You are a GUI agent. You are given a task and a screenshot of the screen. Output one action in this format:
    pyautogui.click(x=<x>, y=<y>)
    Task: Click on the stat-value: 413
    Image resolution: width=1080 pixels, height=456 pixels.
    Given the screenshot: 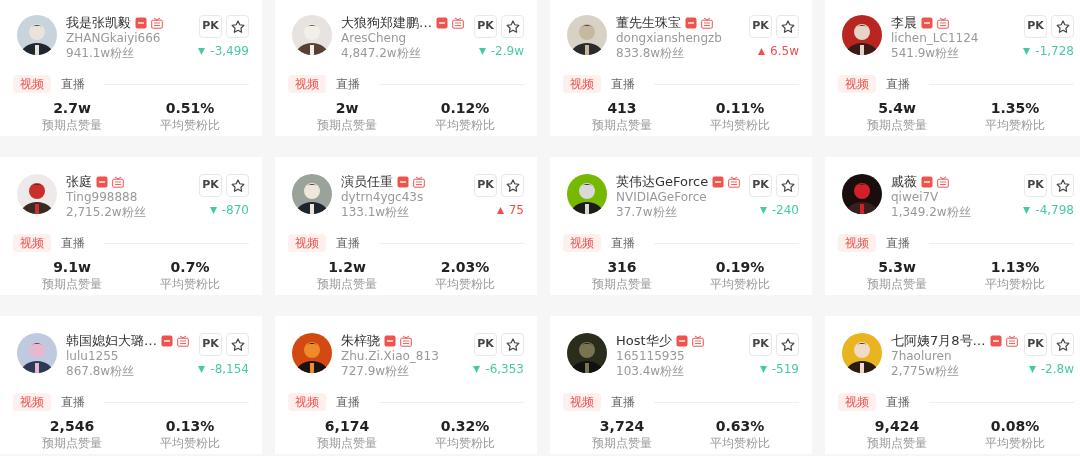 What is the action you would take?
    pyautogui.click(x=622, y=108)
    